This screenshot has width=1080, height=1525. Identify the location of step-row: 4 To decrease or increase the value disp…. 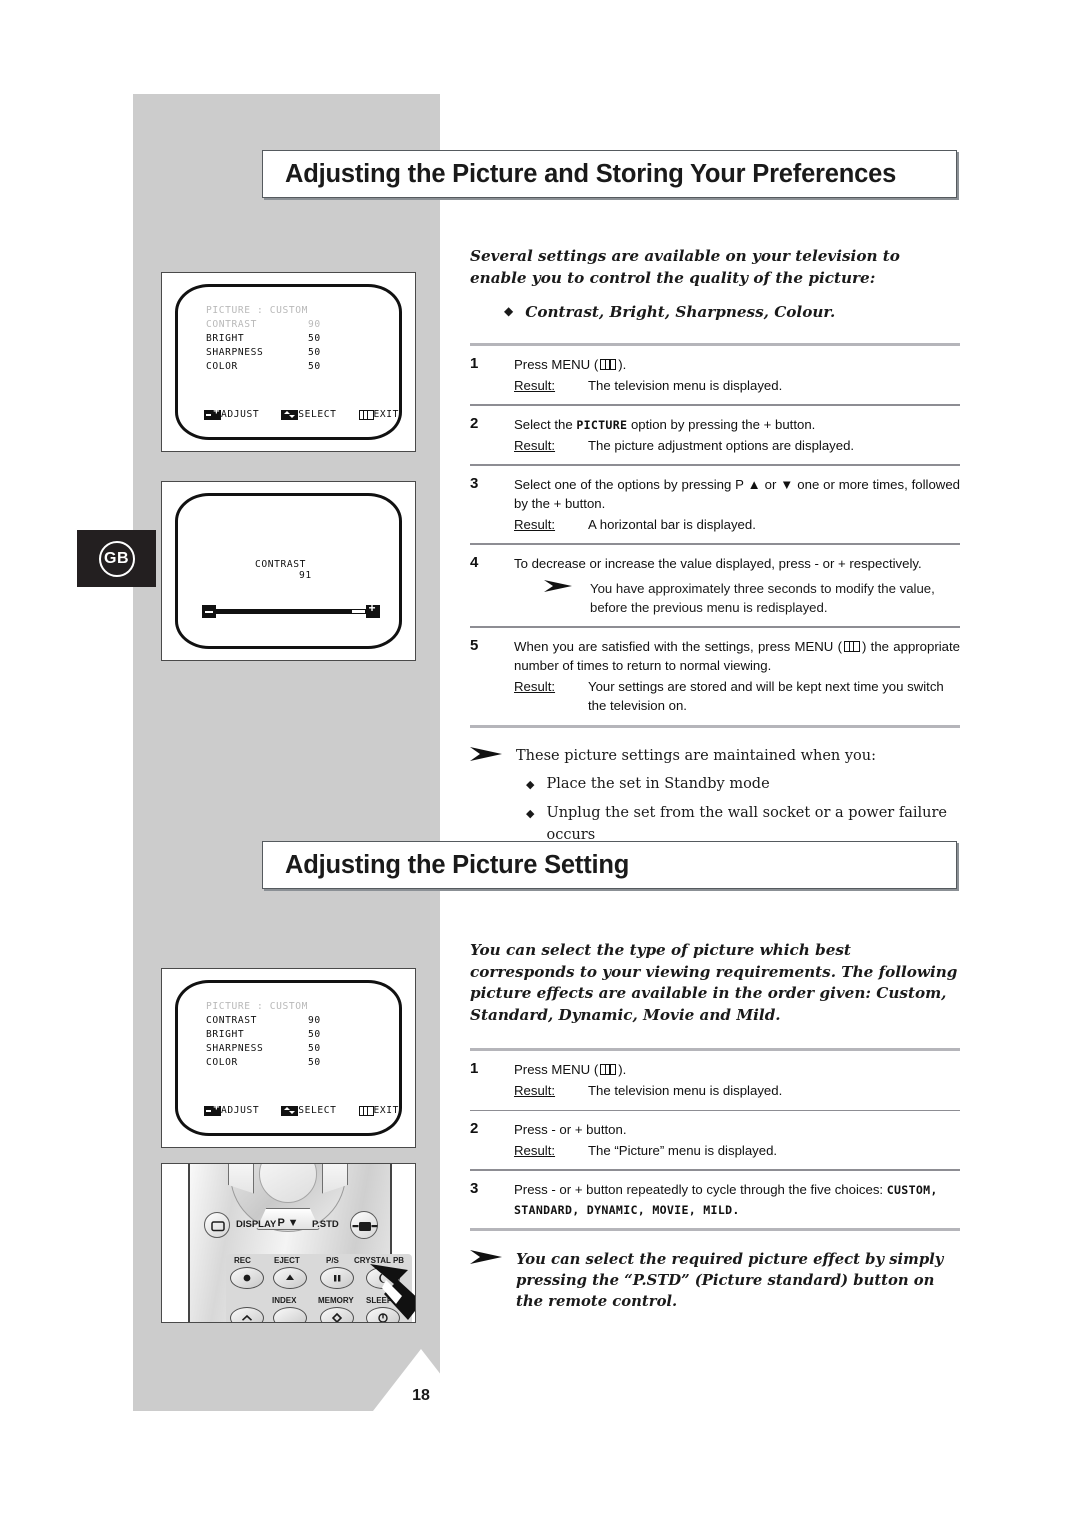
(715, 585).